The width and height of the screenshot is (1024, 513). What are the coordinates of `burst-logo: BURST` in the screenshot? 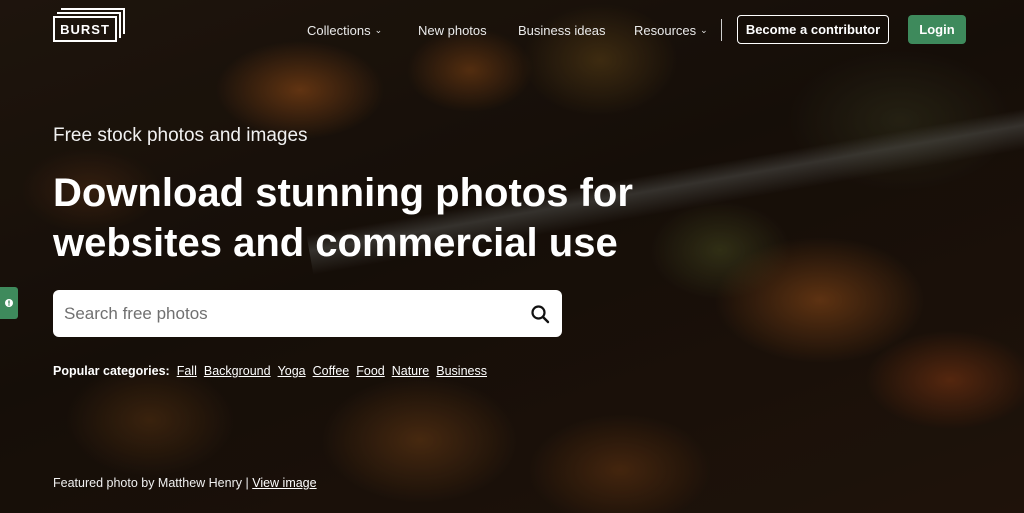 It's located at (85, 29).